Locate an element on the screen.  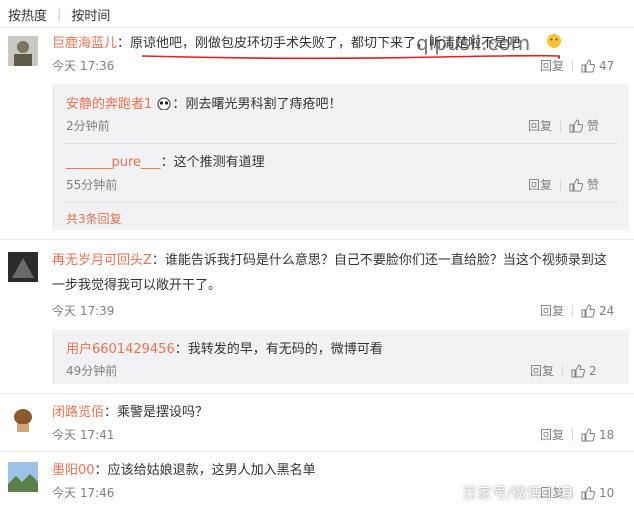
comment-actions: 回复 18 is located at coordinates (577, 434).